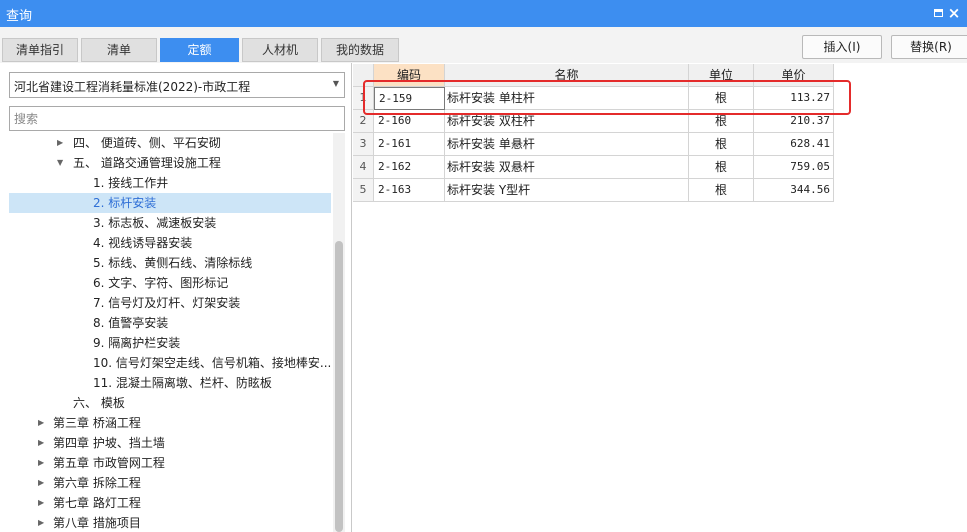 This screenshot has height=532, width=967. What do you see at coordinates (339, 386) in the screenshot?
I see `scrollbar-thumb` at bounding box center [339, 386].